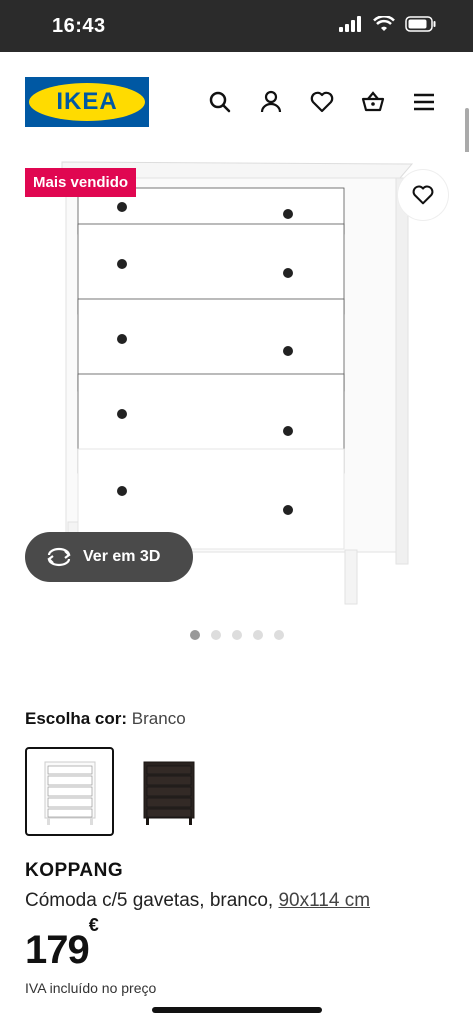  I want to click on wifi-icon, so click(384, 23).